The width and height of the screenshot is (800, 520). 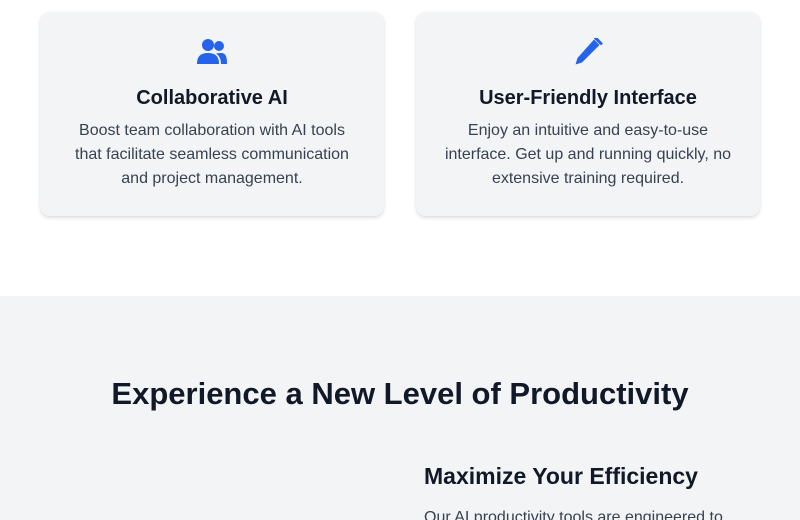 What do you see at coordinates (588, 52) in the screenshot?
I see `pencil-icon` at bounding box center [588, 52].